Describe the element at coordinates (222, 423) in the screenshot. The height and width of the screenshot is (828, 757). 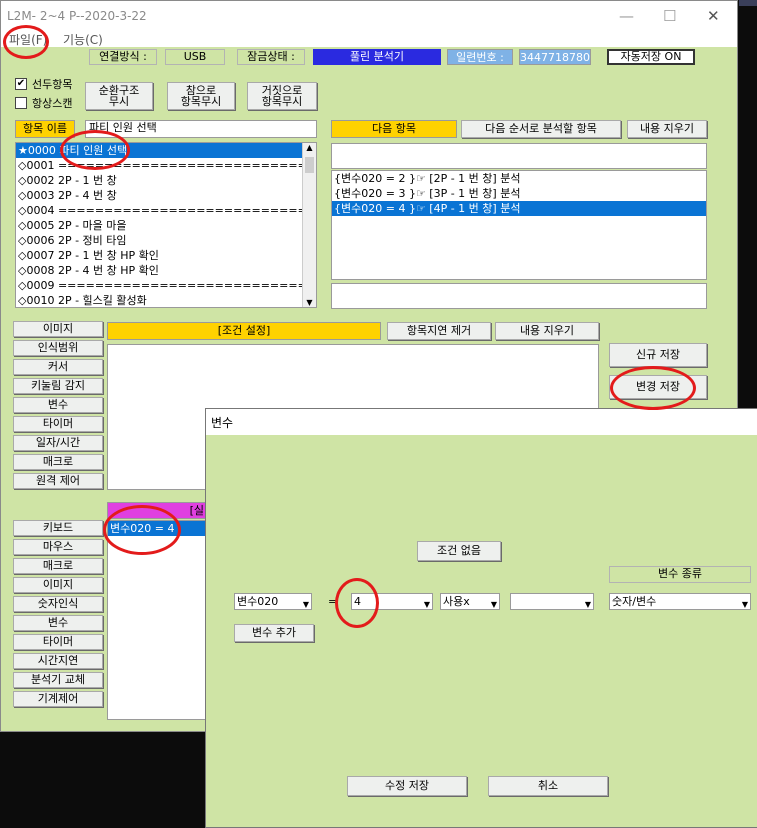
I see `dialog-title: 변수` at that location.